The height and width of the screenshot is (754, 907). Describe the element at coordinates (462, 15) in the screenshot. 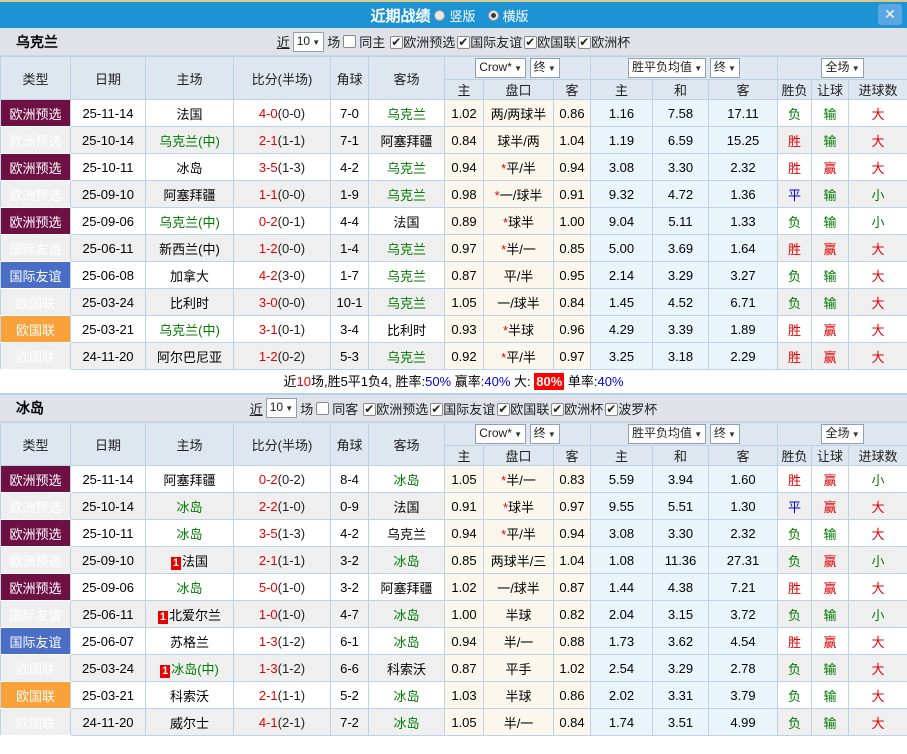

I see `radio-vertical-label: 竖版` at that location.